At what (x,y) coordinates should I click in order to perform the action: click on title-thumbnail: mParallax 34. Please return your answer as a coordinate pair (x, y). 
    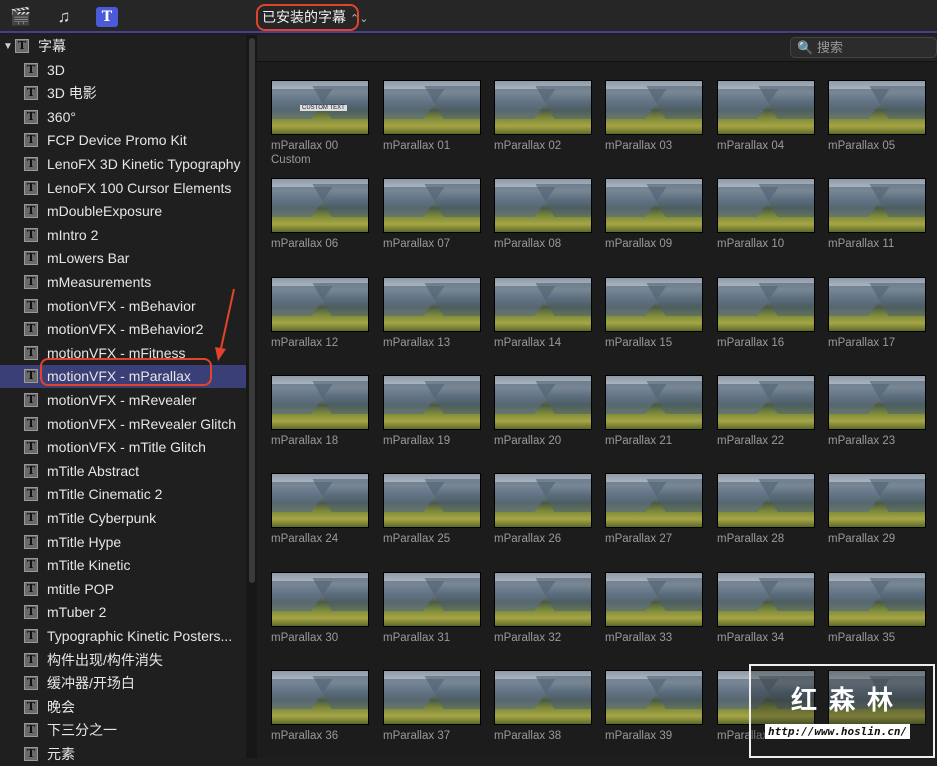
    Looking at the image, I should click on (767, 608).